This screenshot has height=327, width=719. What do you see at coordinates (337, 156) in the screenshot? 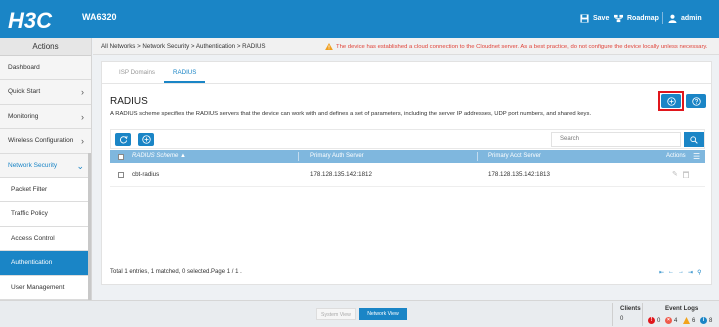
I see `column-header-auth: Primary Auth Server` at bounding box center [337, 156].